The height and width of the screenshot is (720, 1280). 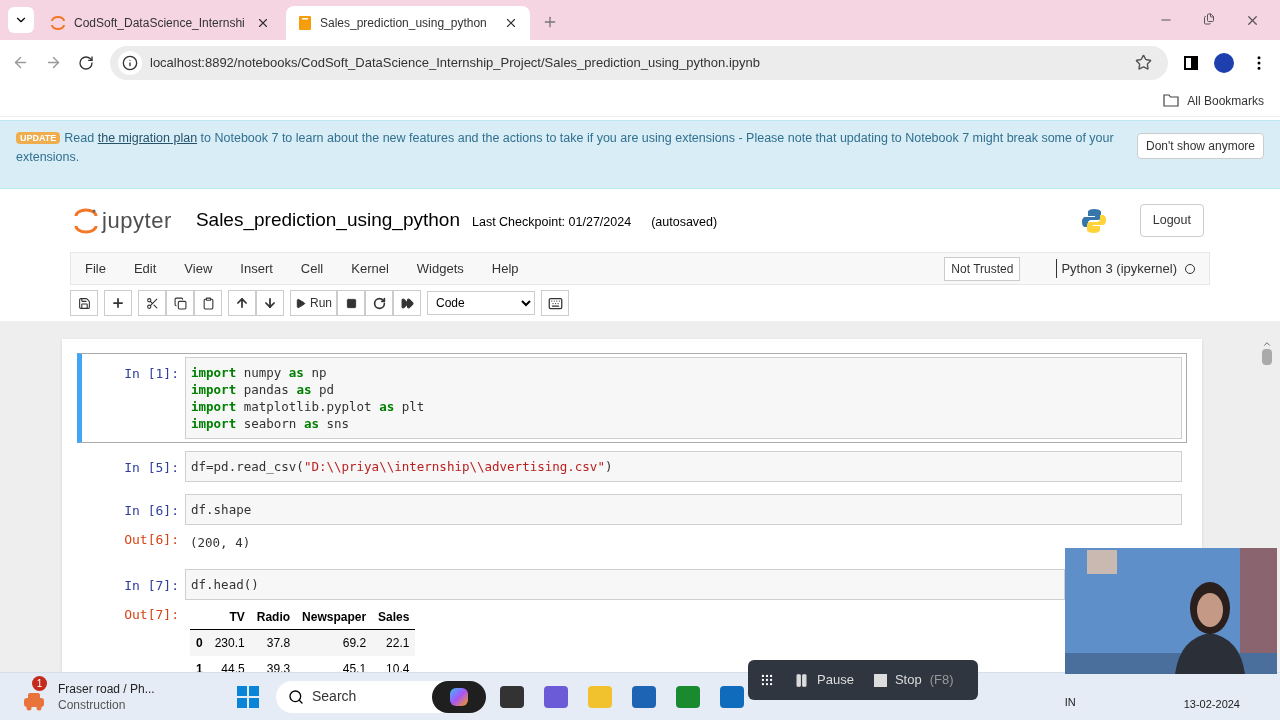 What do you see at coordinates (552, 223) in the screenshot?
I see `checkpoint-text: Last Checkpoint: 01/27/2024` at bounding box center [552, 223].